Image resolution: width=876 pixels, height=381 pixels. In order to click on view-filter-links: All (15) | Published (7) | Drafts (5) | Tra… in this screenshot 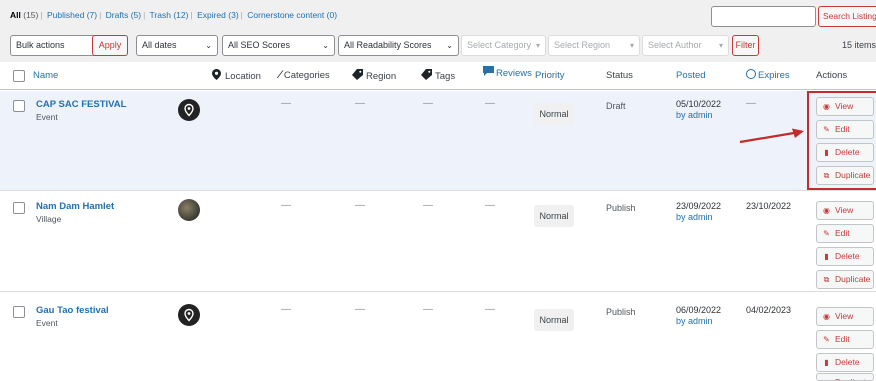, I will do `click(174, 15)`.